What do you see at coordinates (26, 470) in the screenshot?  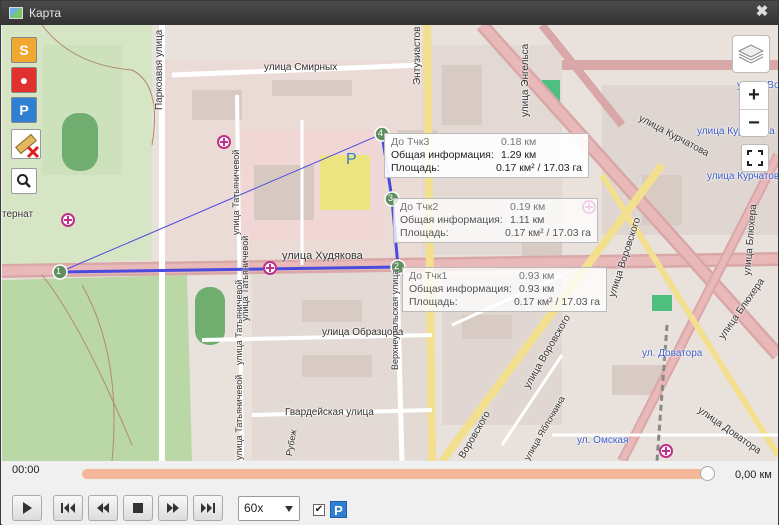 I see `time-start-label: 00:00` at bounding box center [26, 470].